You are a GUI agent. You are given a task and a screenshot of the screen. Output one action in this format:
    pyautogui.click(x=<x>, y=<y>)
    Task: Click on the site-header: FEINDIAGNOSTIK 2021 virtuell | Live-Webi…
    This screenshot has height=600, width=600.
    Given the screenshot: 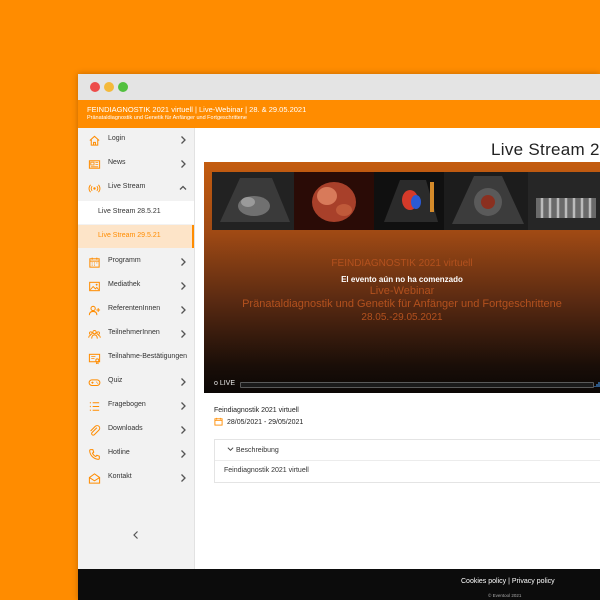 What is the action you would take?
    pyautogui.click(x=339, y=114)
    